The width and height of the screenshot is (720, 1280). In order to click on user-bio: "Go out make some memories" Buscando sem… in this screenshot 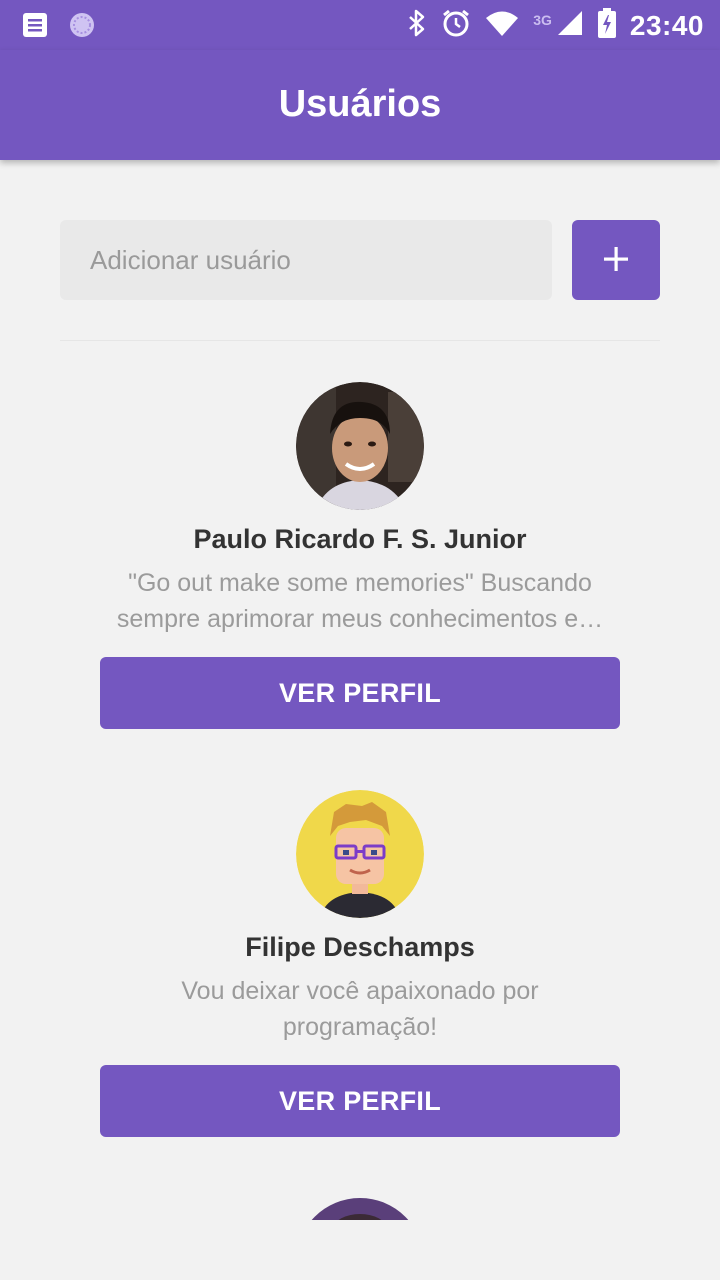, I will do `click(360, 601)`.